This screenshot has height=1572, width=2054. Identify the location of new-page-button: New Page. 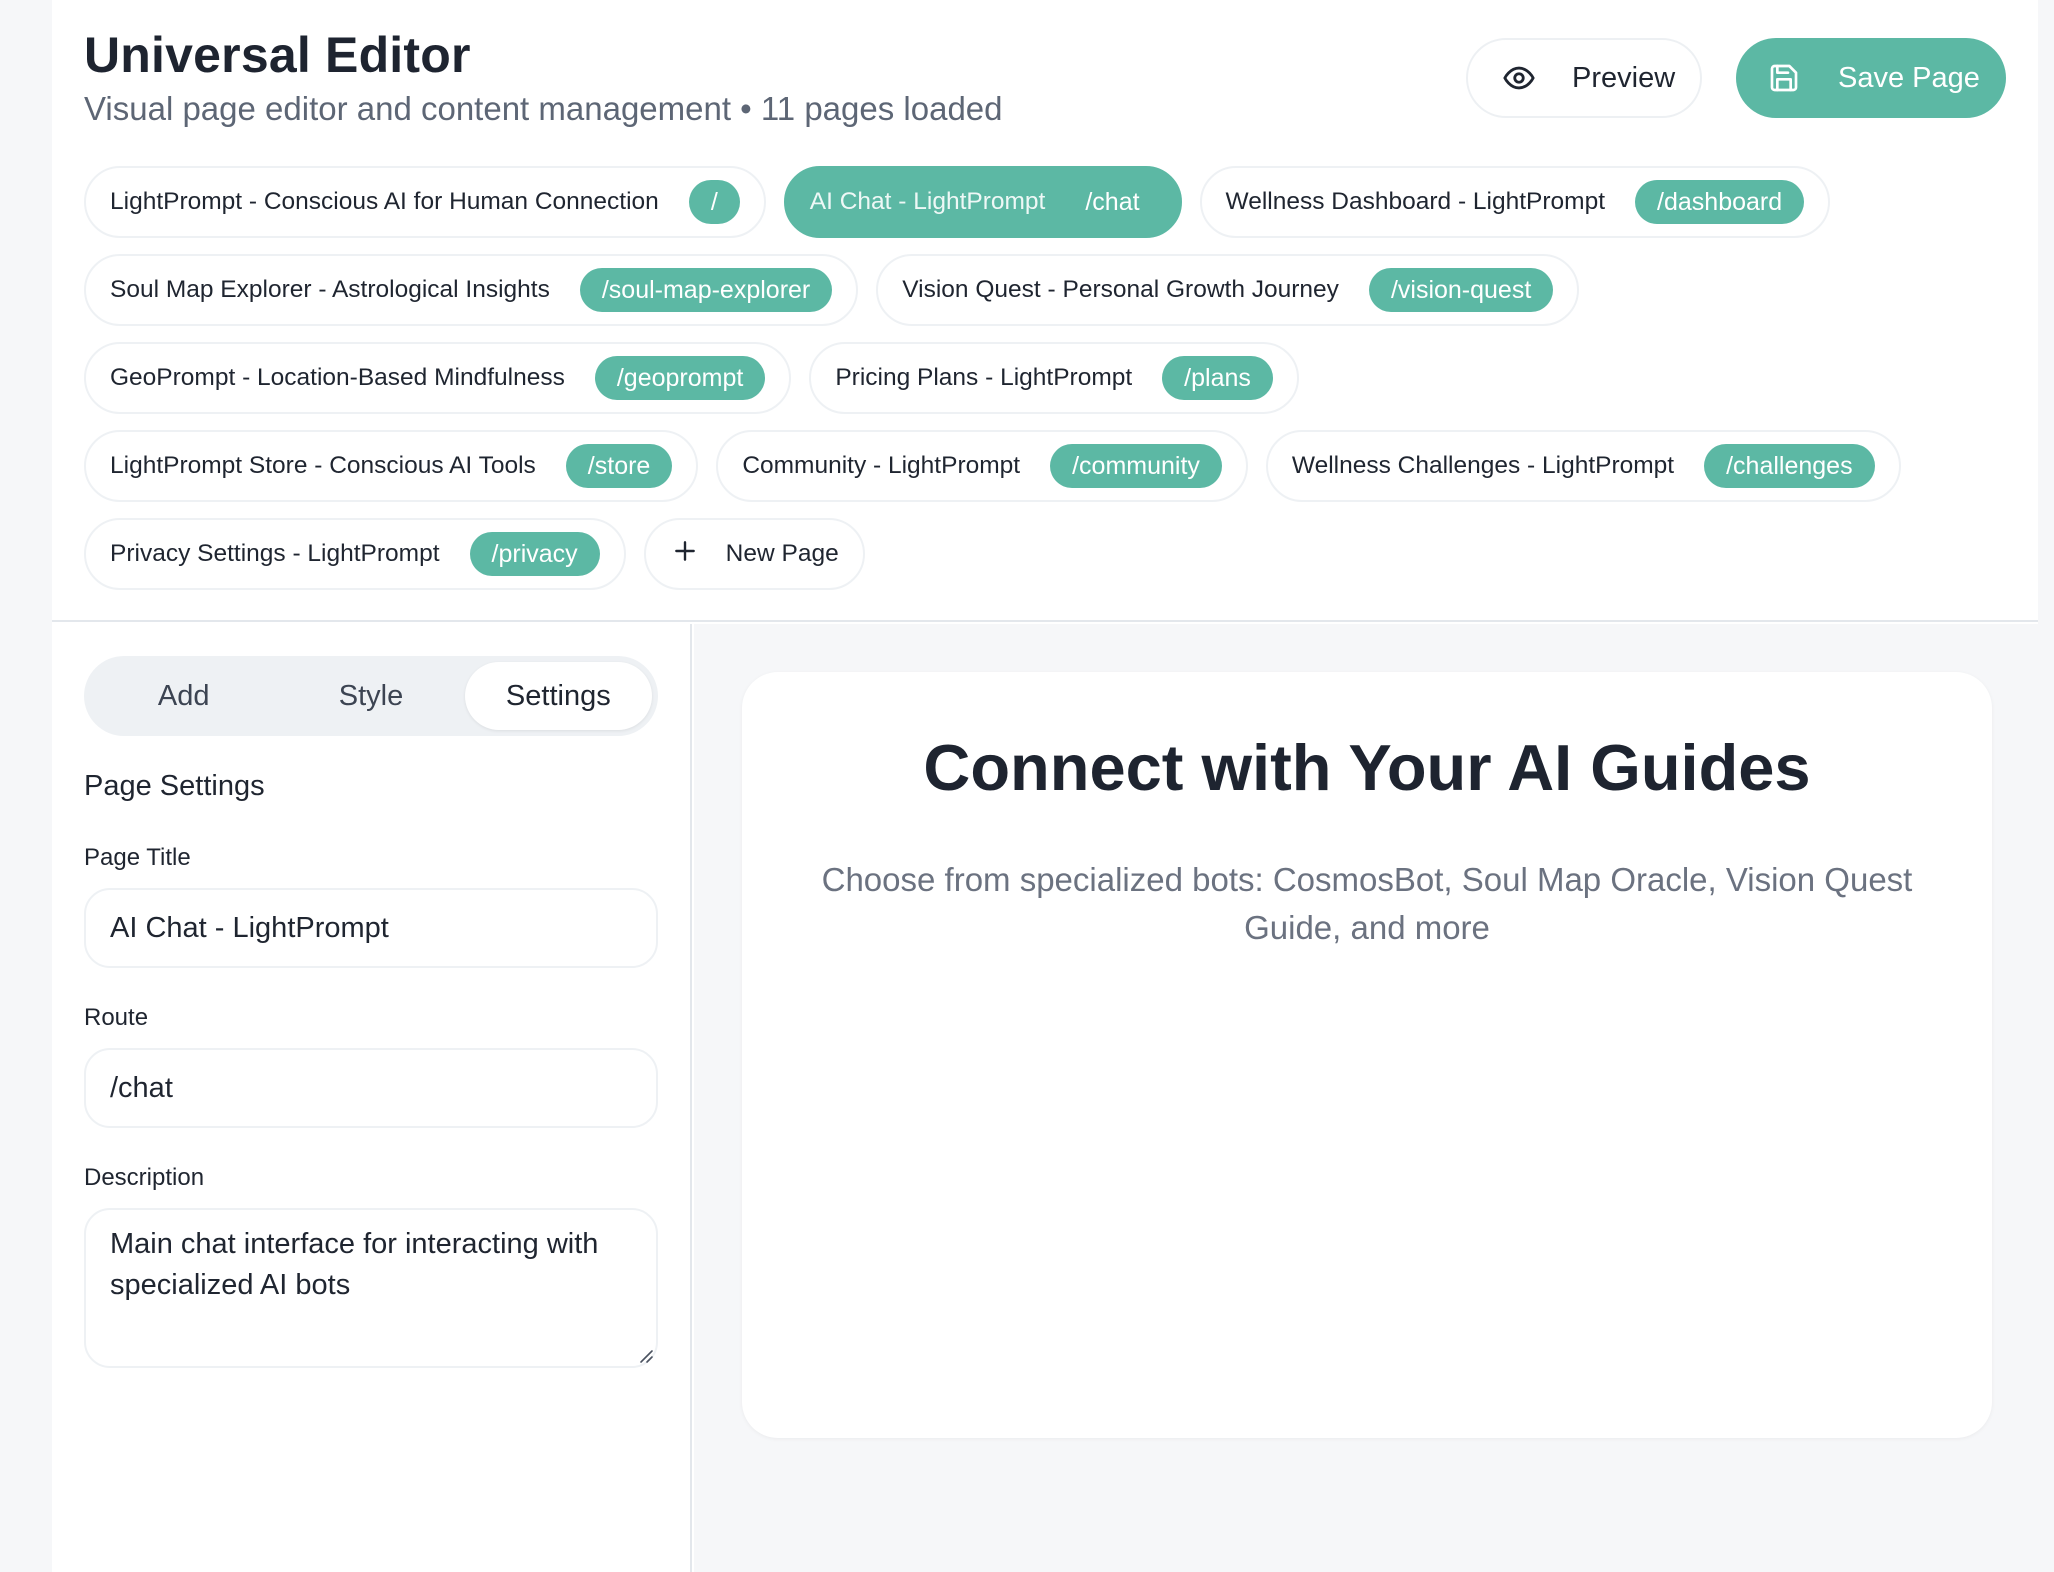
(754, 554).